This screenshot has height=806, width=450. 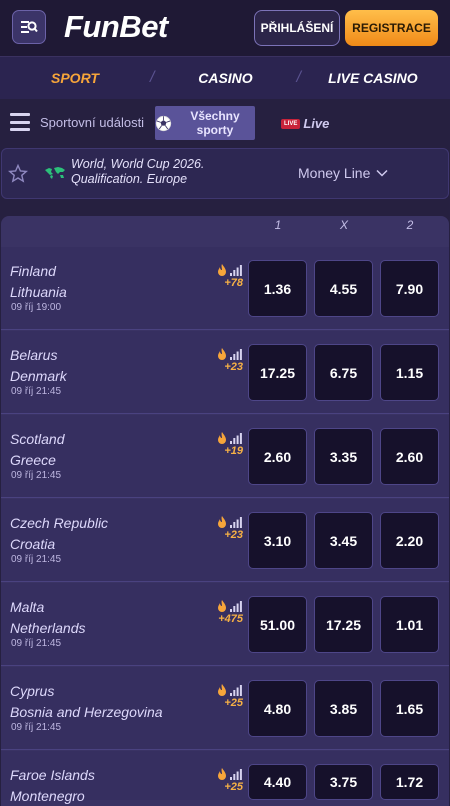 I want to click on odds-button-1: 51.00, so click(x=277, y=624).